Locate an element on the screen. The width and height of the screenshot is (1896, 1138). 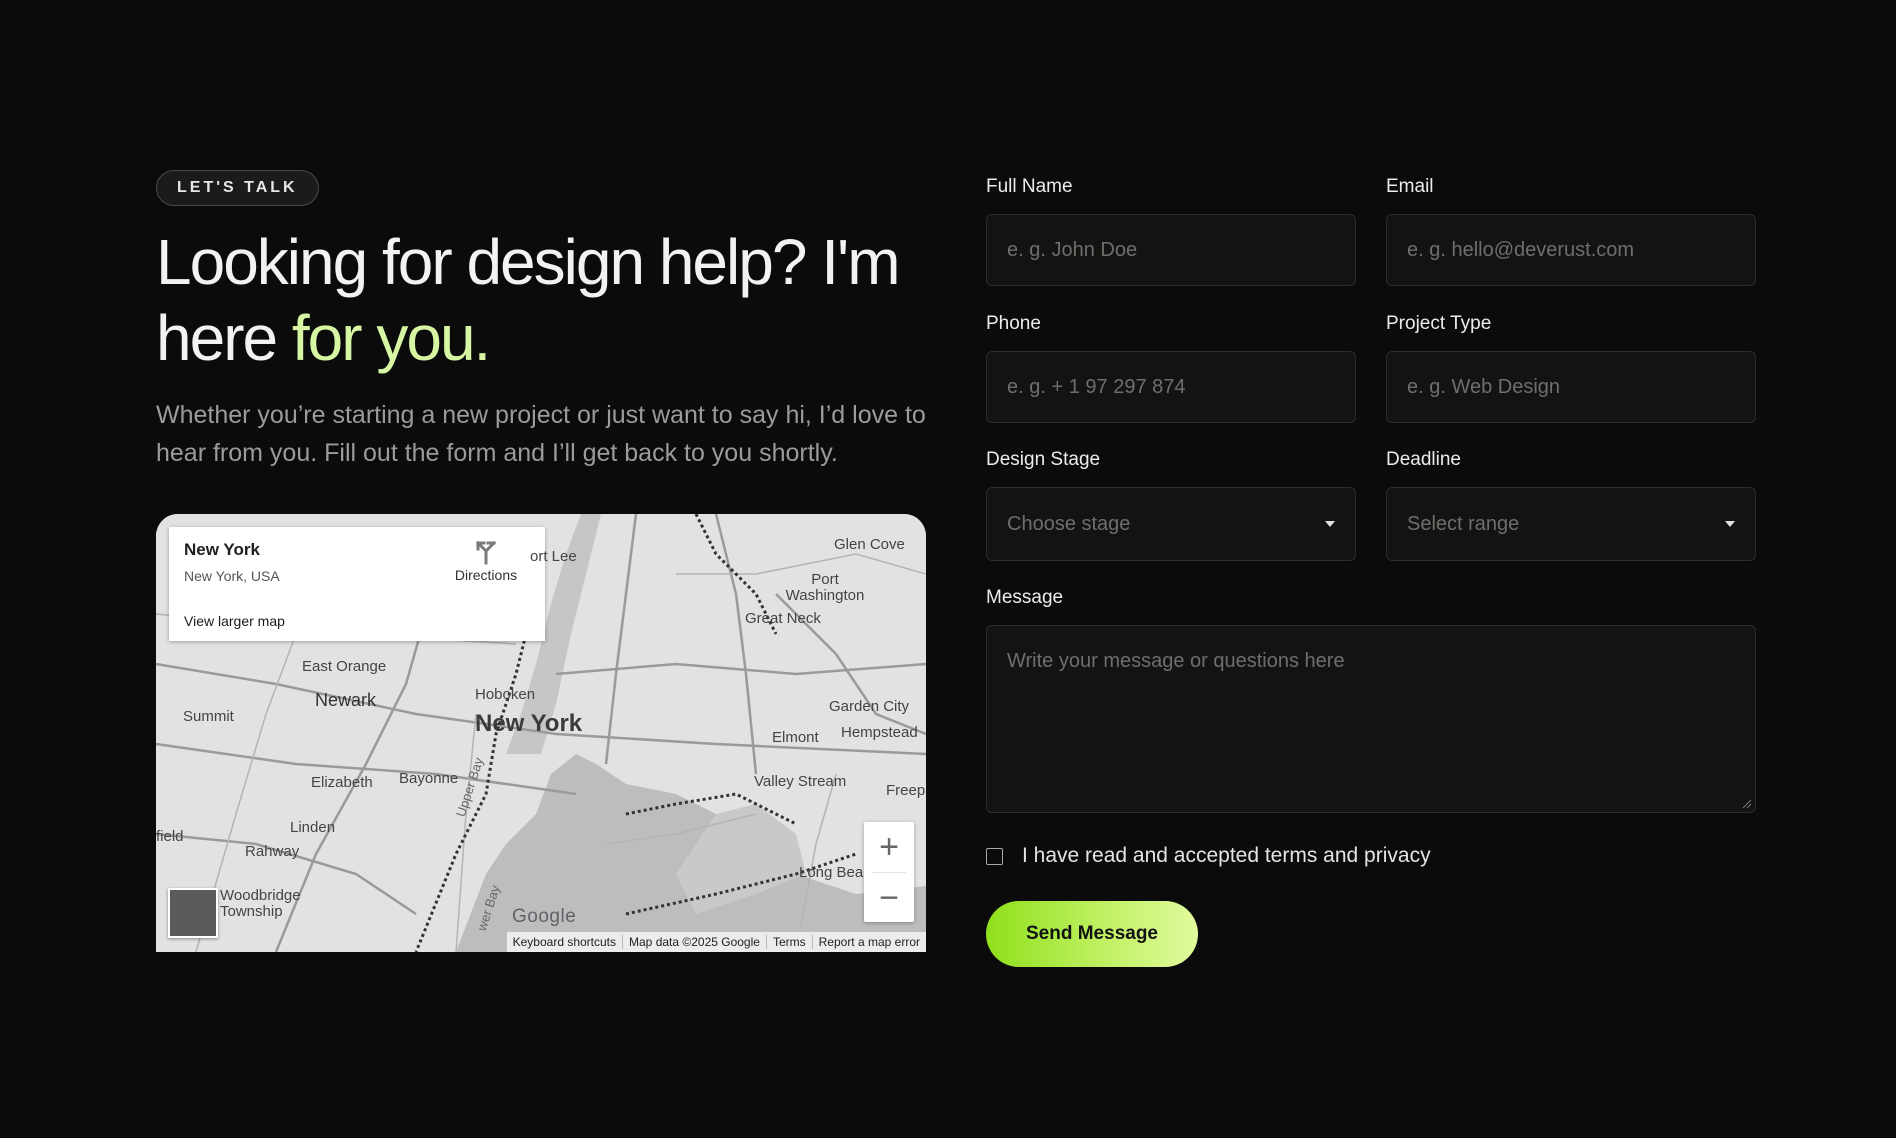
send-message-button: Send Message is located at coordinates (1092, 934).